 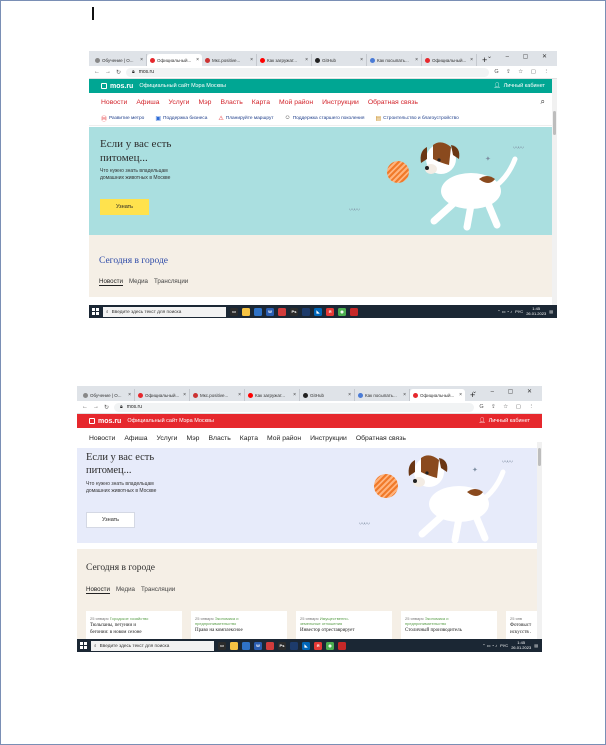 I want to click on cabinet-link: 👤︎ Личный кабинет, so click(x=504, y=421).